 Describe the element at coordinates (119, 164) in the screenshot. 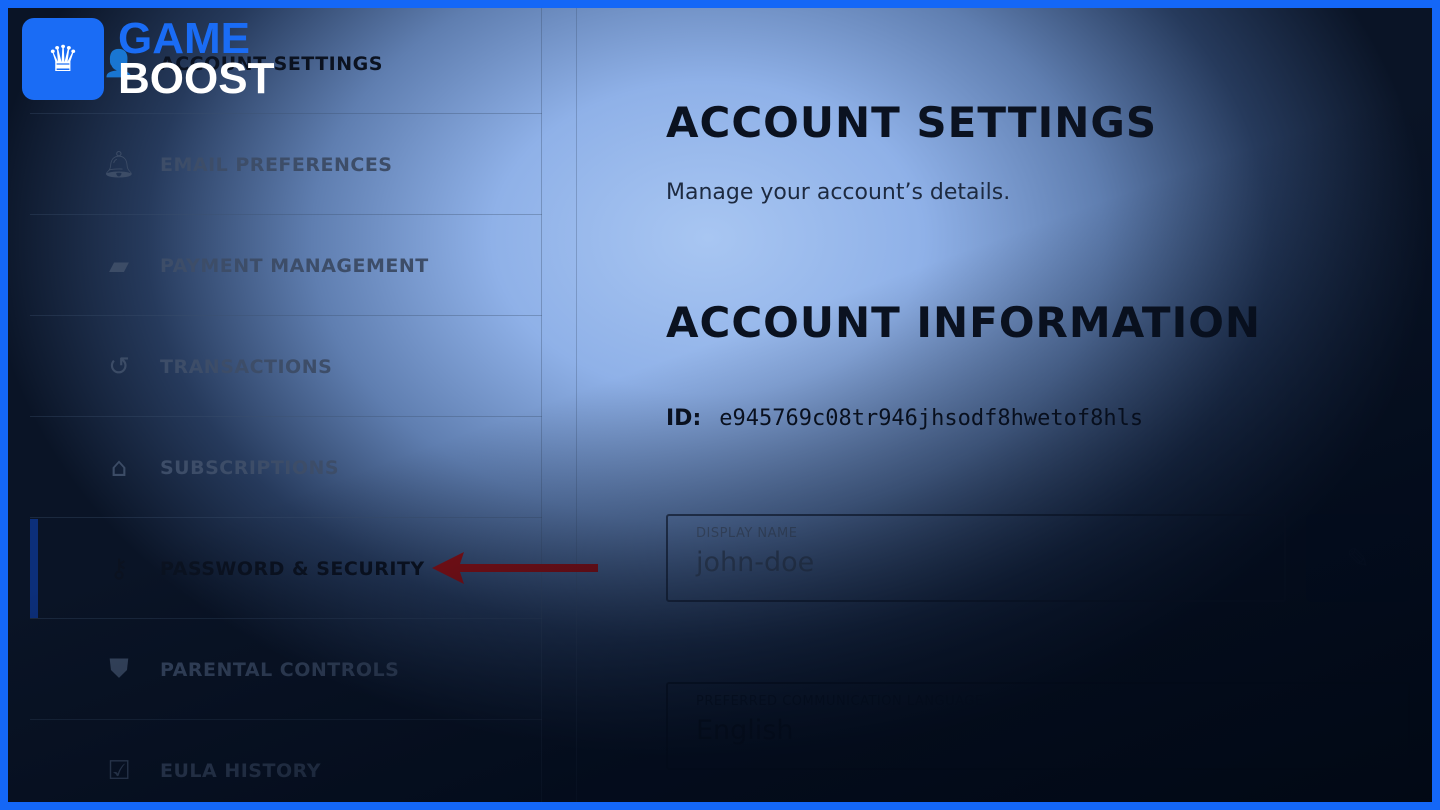

I see `bell-icon: 🔔︎` at that location.